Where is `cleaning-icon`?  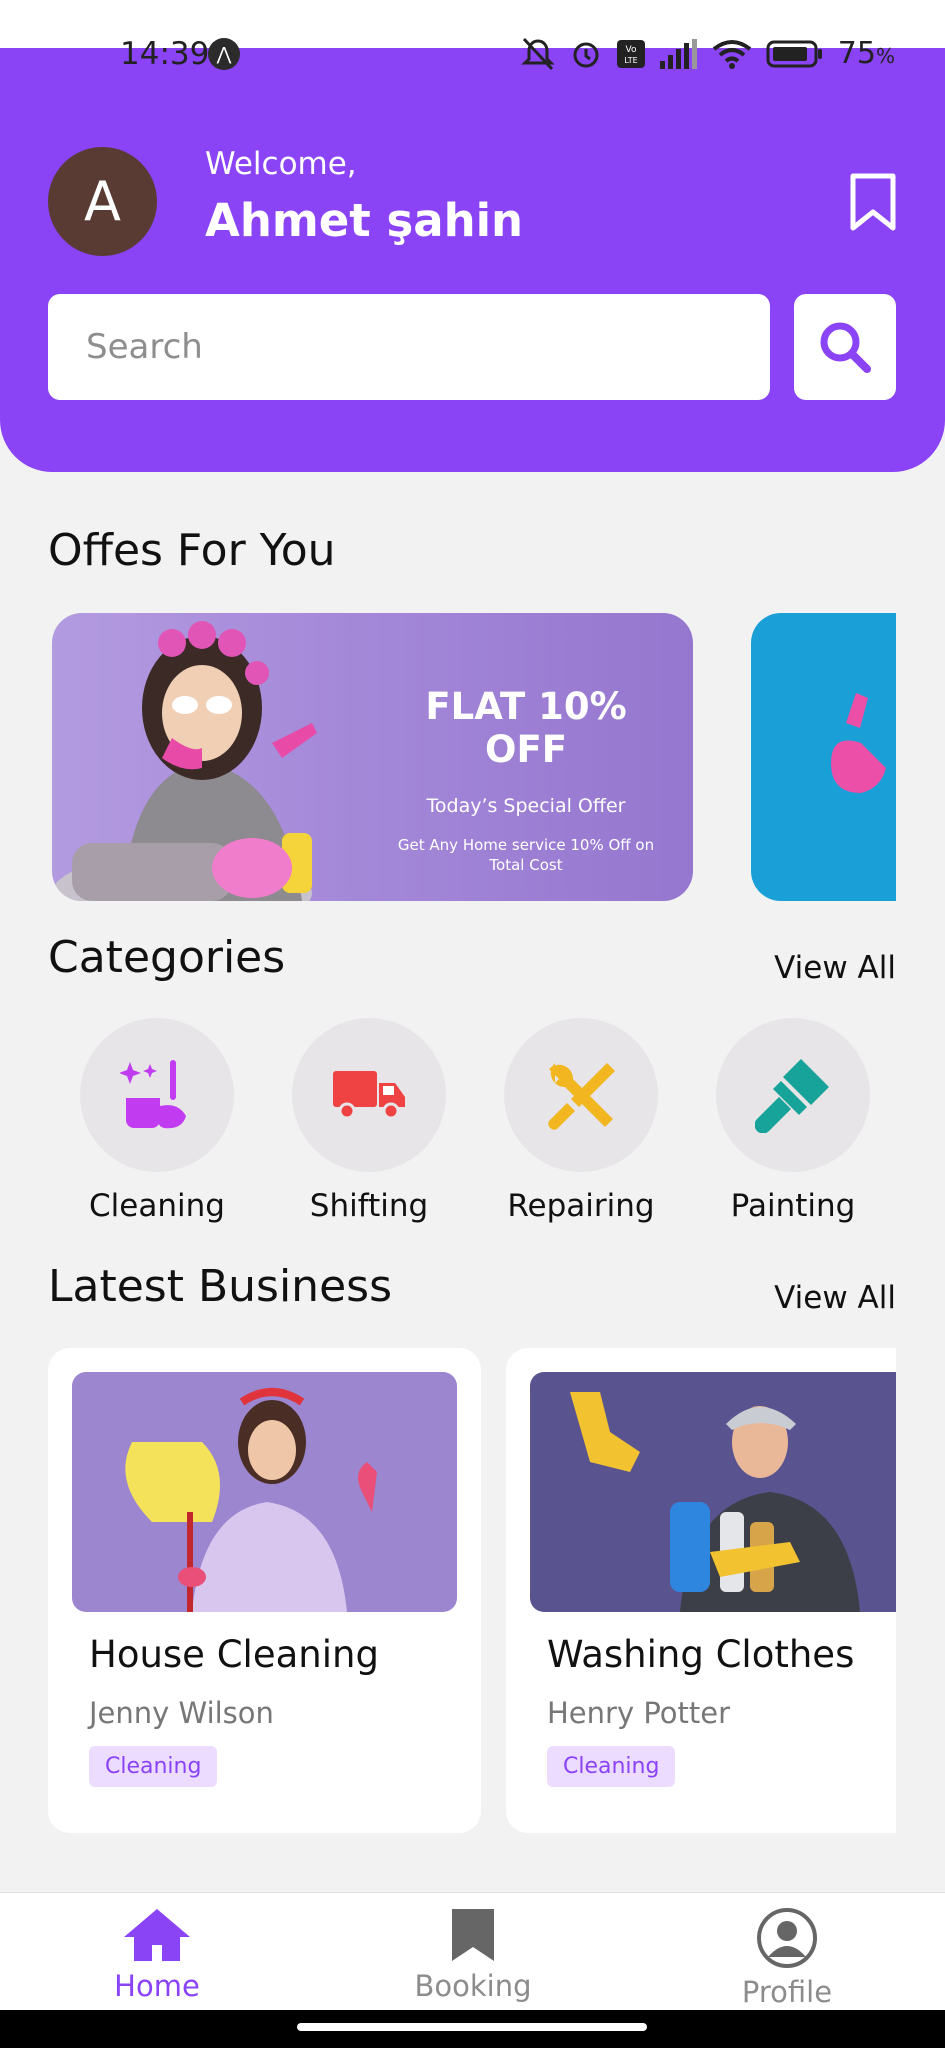
cleaning-icon is located at coordinates (153, 1094).